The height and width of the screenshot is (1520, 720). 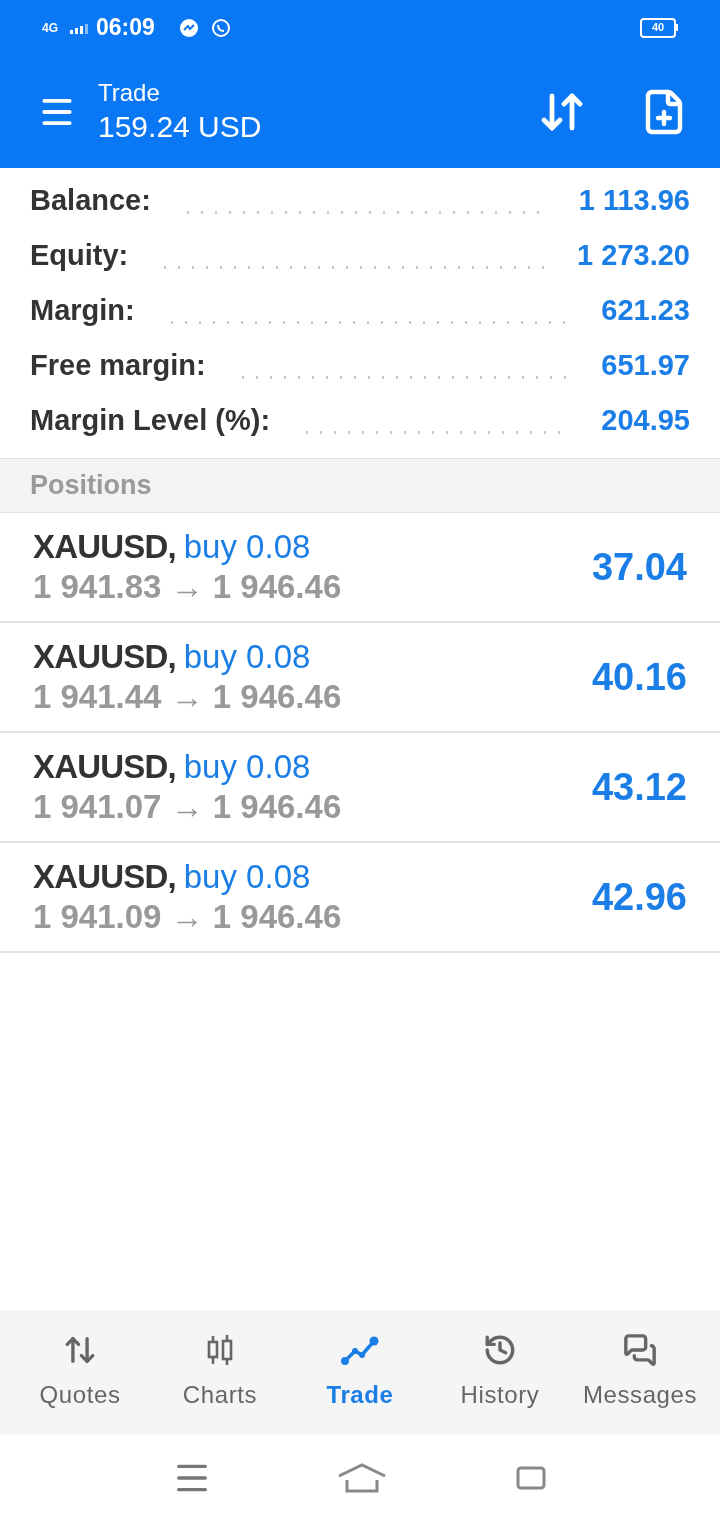 I want to click on position-prices: 1 941.83 → 1 946.46, so click(x=188, y=587).